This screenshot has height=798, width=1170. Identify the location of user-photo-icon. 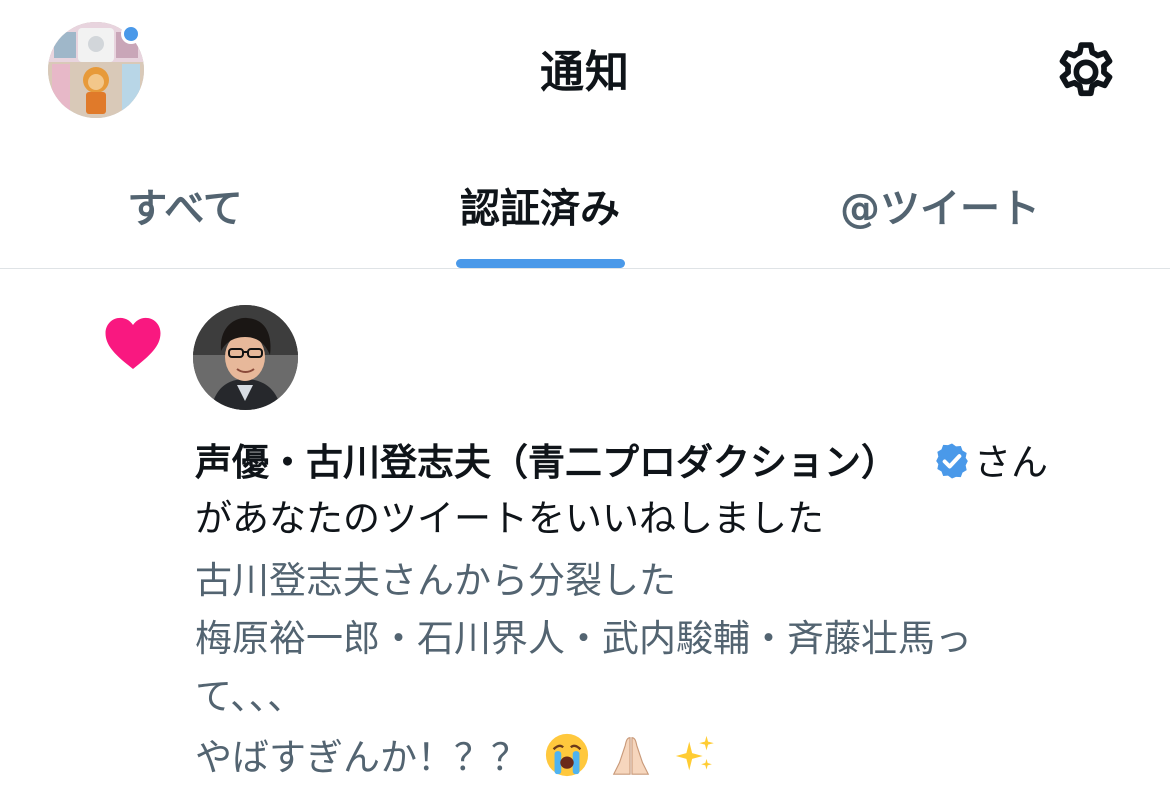
(245, 357).